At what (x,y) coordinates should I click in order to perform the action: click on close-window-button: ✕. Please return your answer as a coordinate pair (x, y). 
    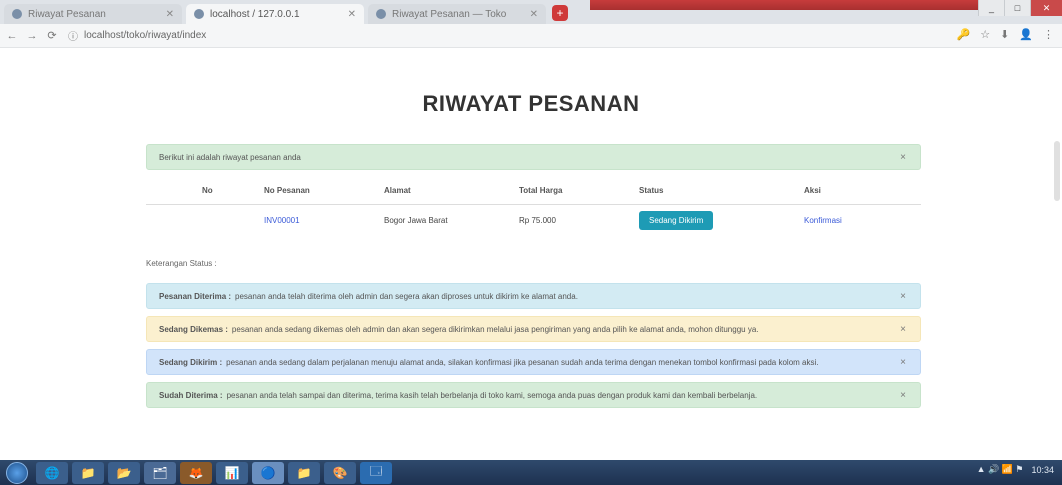
    Looking at the image, I should click on (1046, 8).